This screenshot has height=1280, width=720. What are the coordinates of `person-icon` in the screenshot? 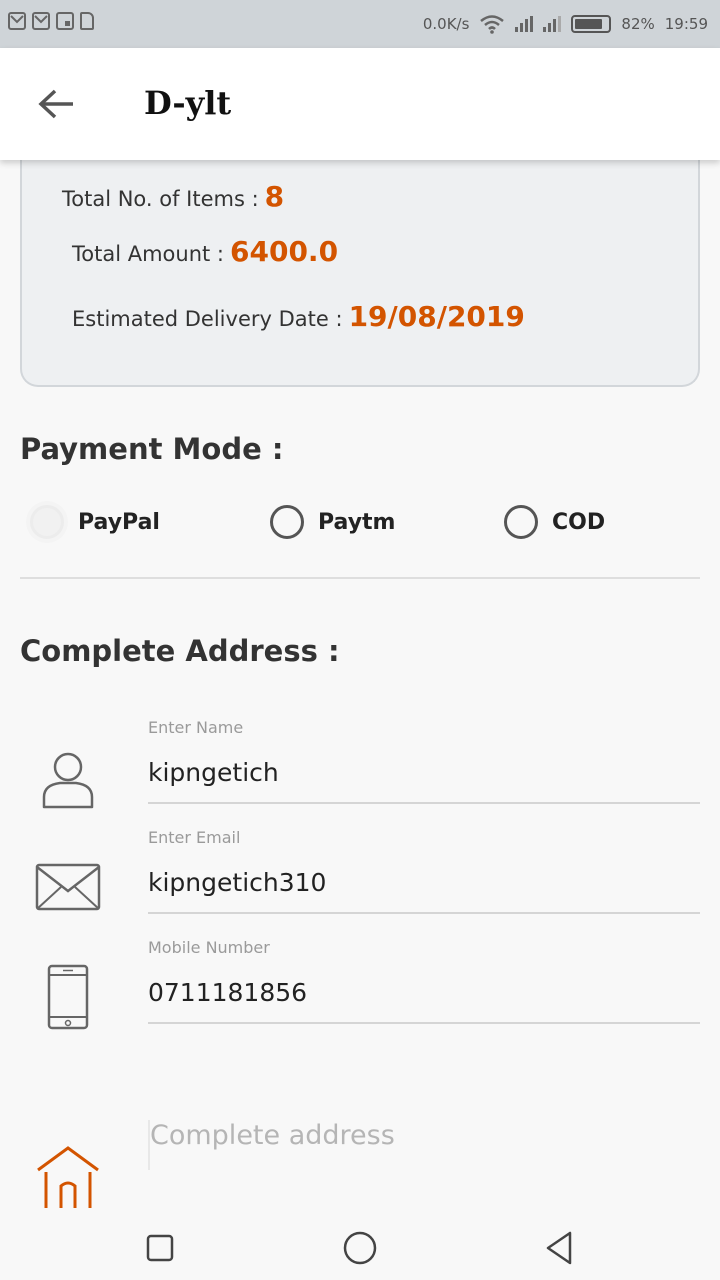 It's located at (68, 779).